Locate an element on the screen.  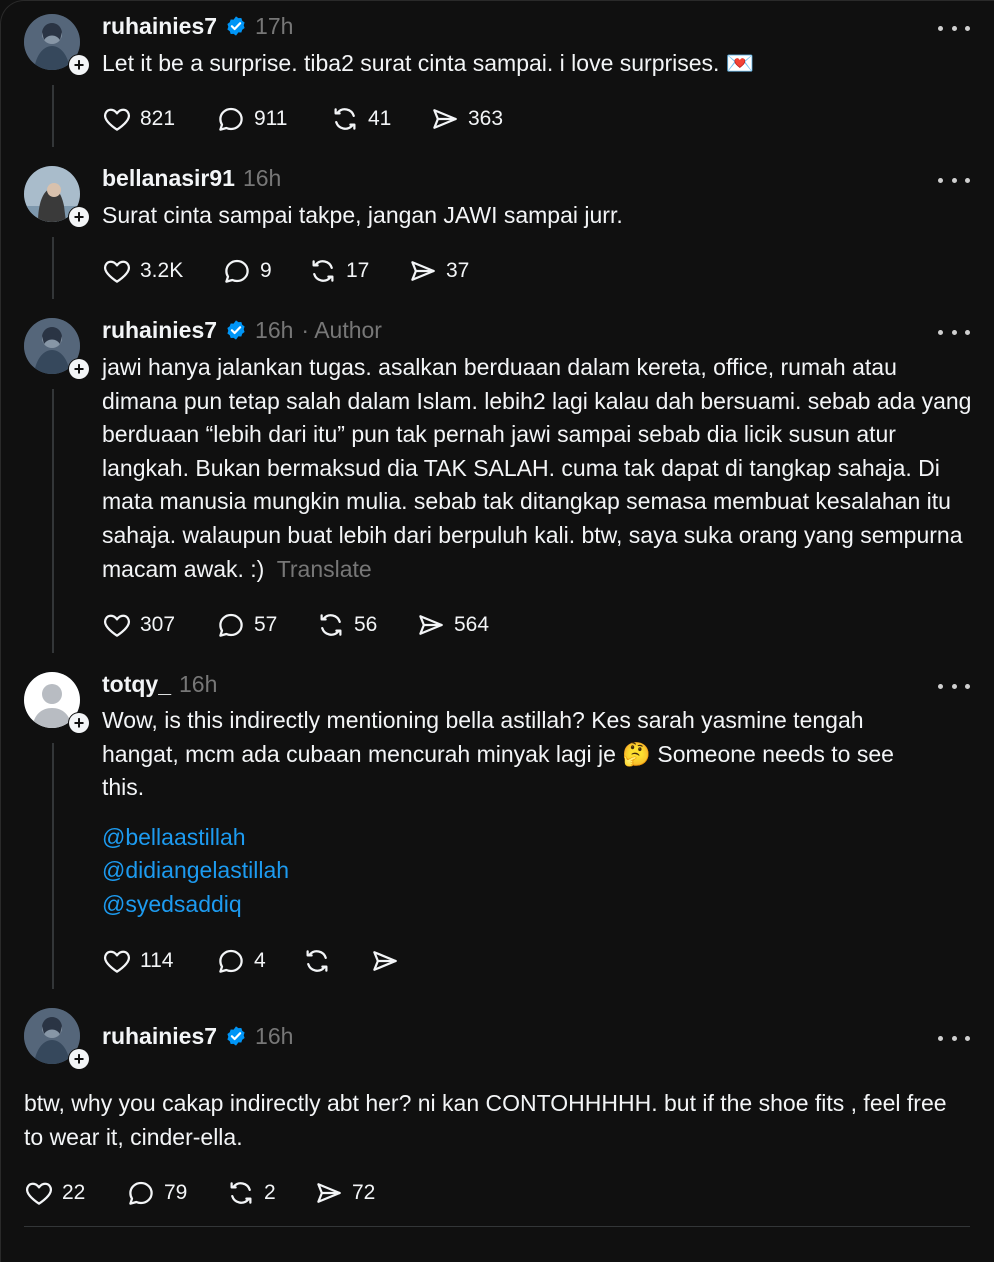
mention-link: @bellaastillah is located at coordinates (512, 838).